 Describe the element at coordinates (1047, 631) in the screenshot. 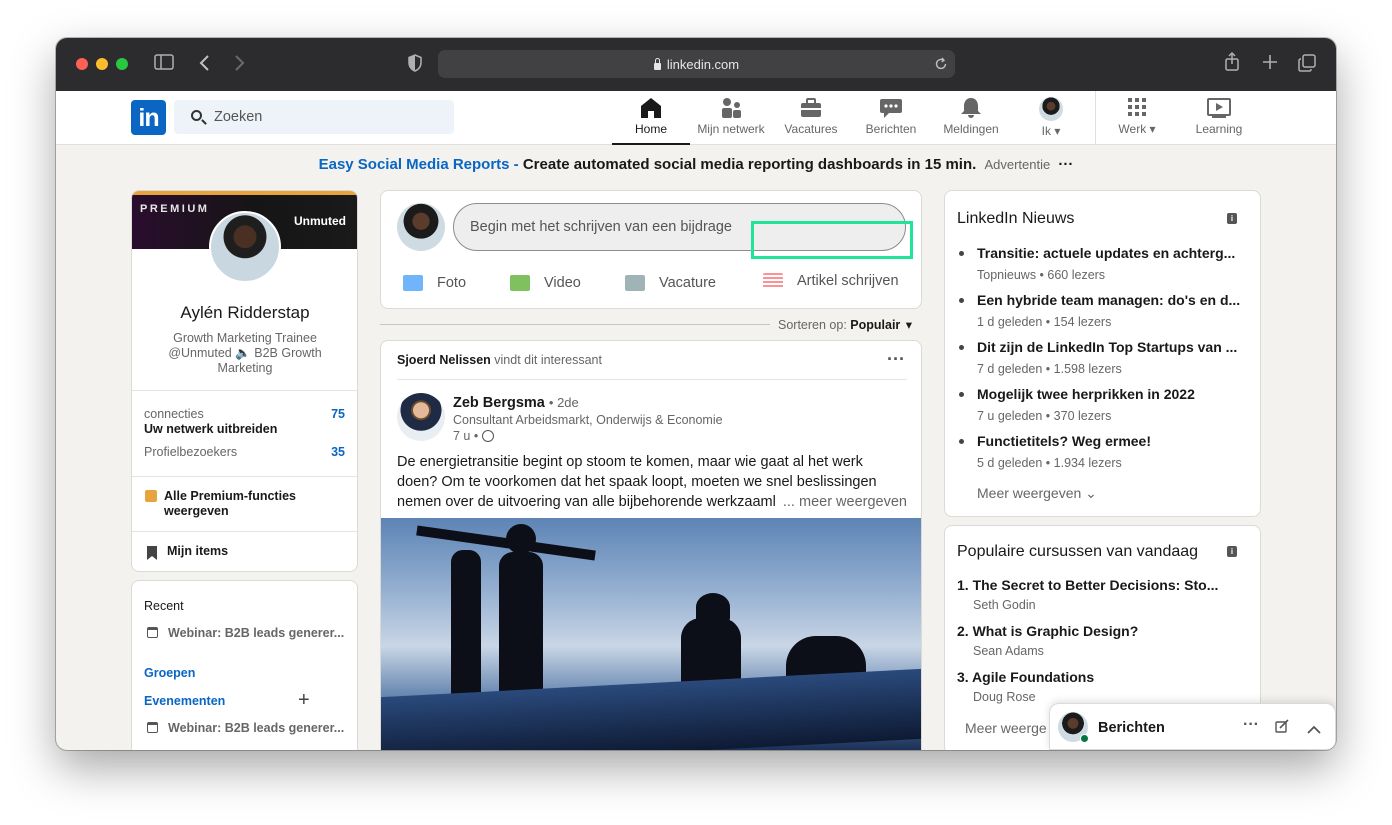

I see `course-item-2: 2. What is Graphic Design?` at that location.